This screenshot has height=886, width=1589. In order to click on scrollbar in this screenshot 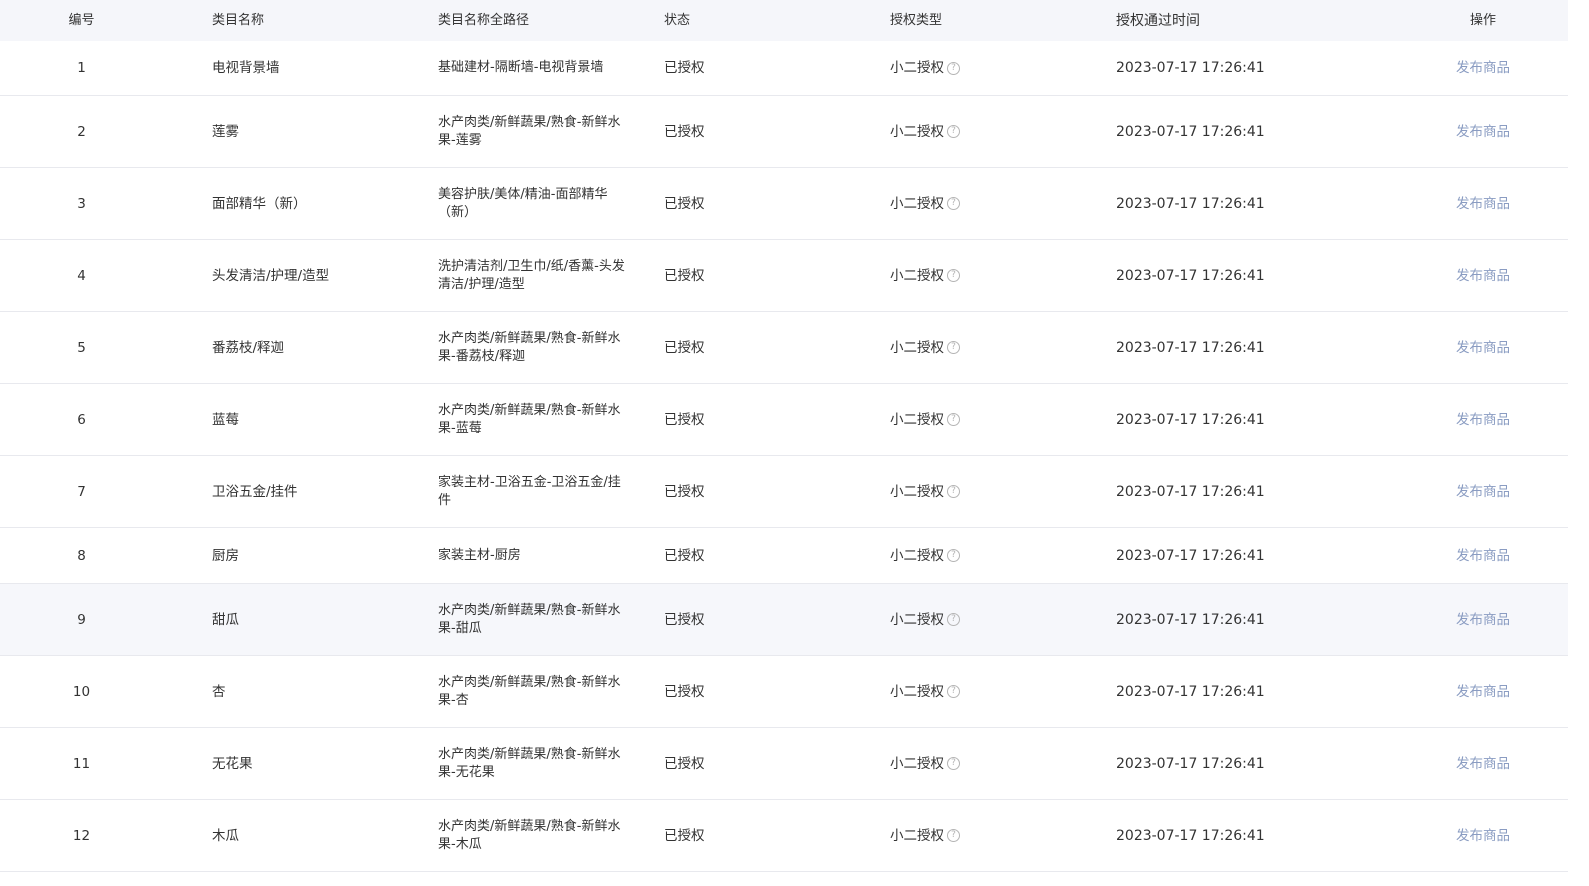, I will do `click(1578, 443)`.